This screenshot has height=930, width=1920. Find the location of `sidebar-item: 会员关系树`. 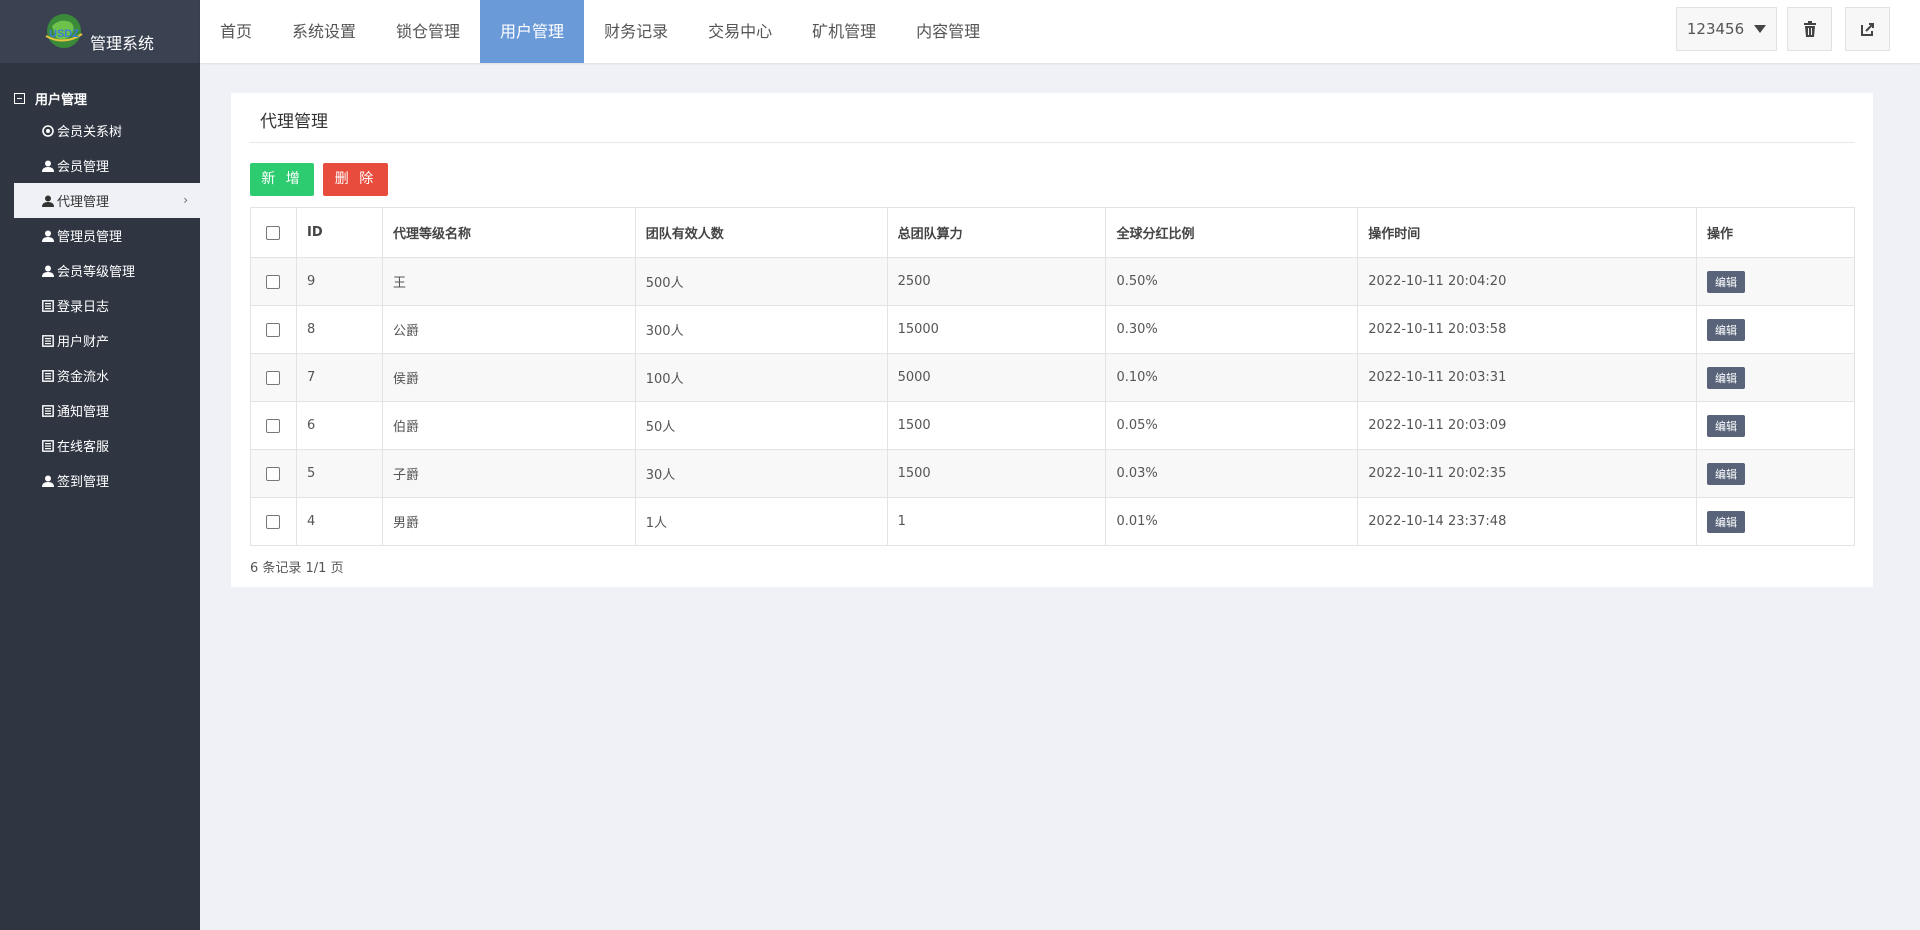

sidebar-item: 会员关系树 is located at coordinates (100, 130).